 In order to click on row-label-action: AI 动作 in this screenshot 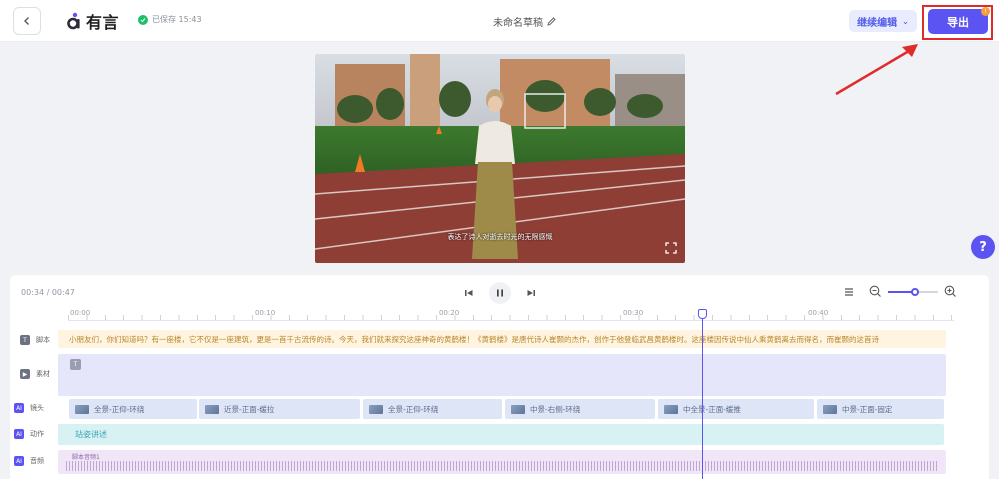, I will do `click(29, 434)`.